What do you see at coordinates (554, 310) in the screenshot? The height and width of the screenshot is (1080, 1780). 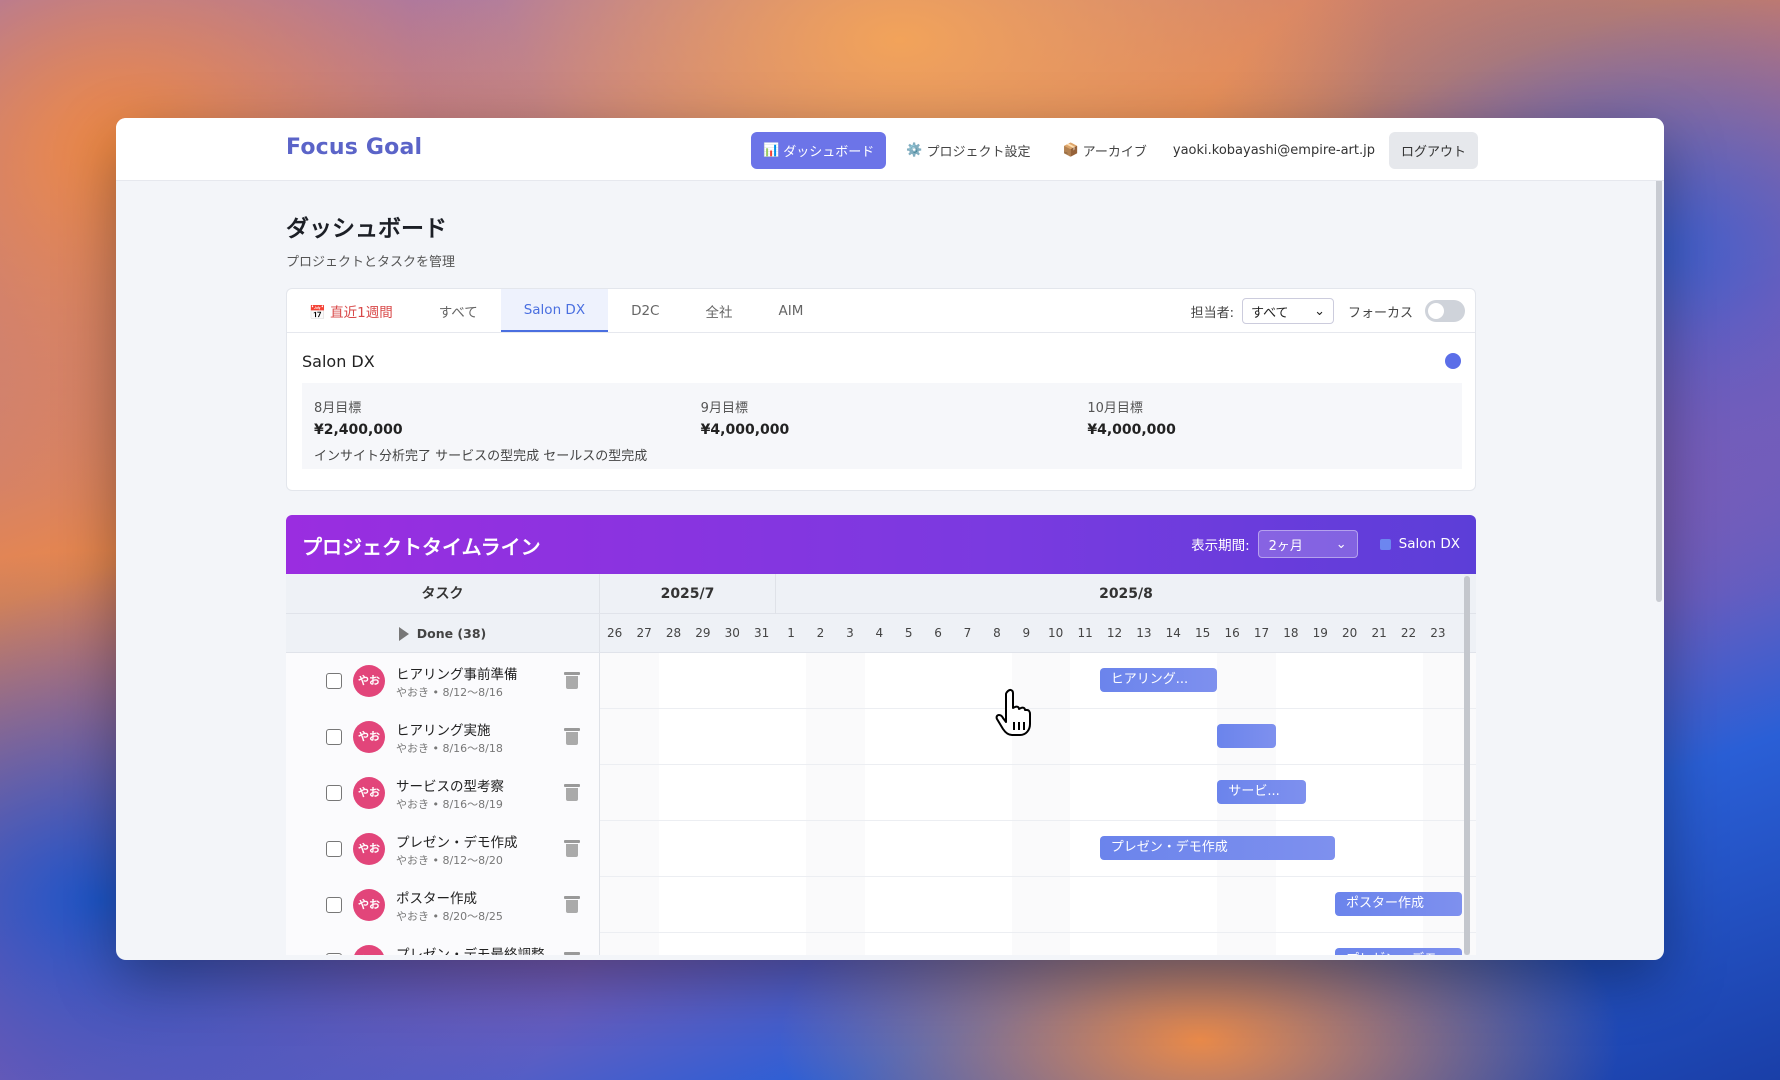 I see `tab-salon-dx: Salon DX` at bounding box center [554, 310].